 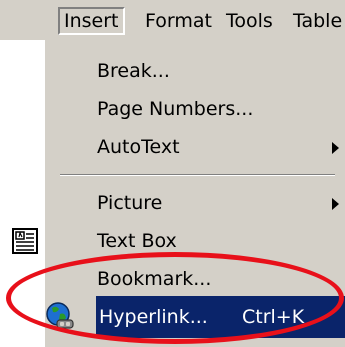 I want to click on menu-tools: Tools, so click(x=249, y=21).